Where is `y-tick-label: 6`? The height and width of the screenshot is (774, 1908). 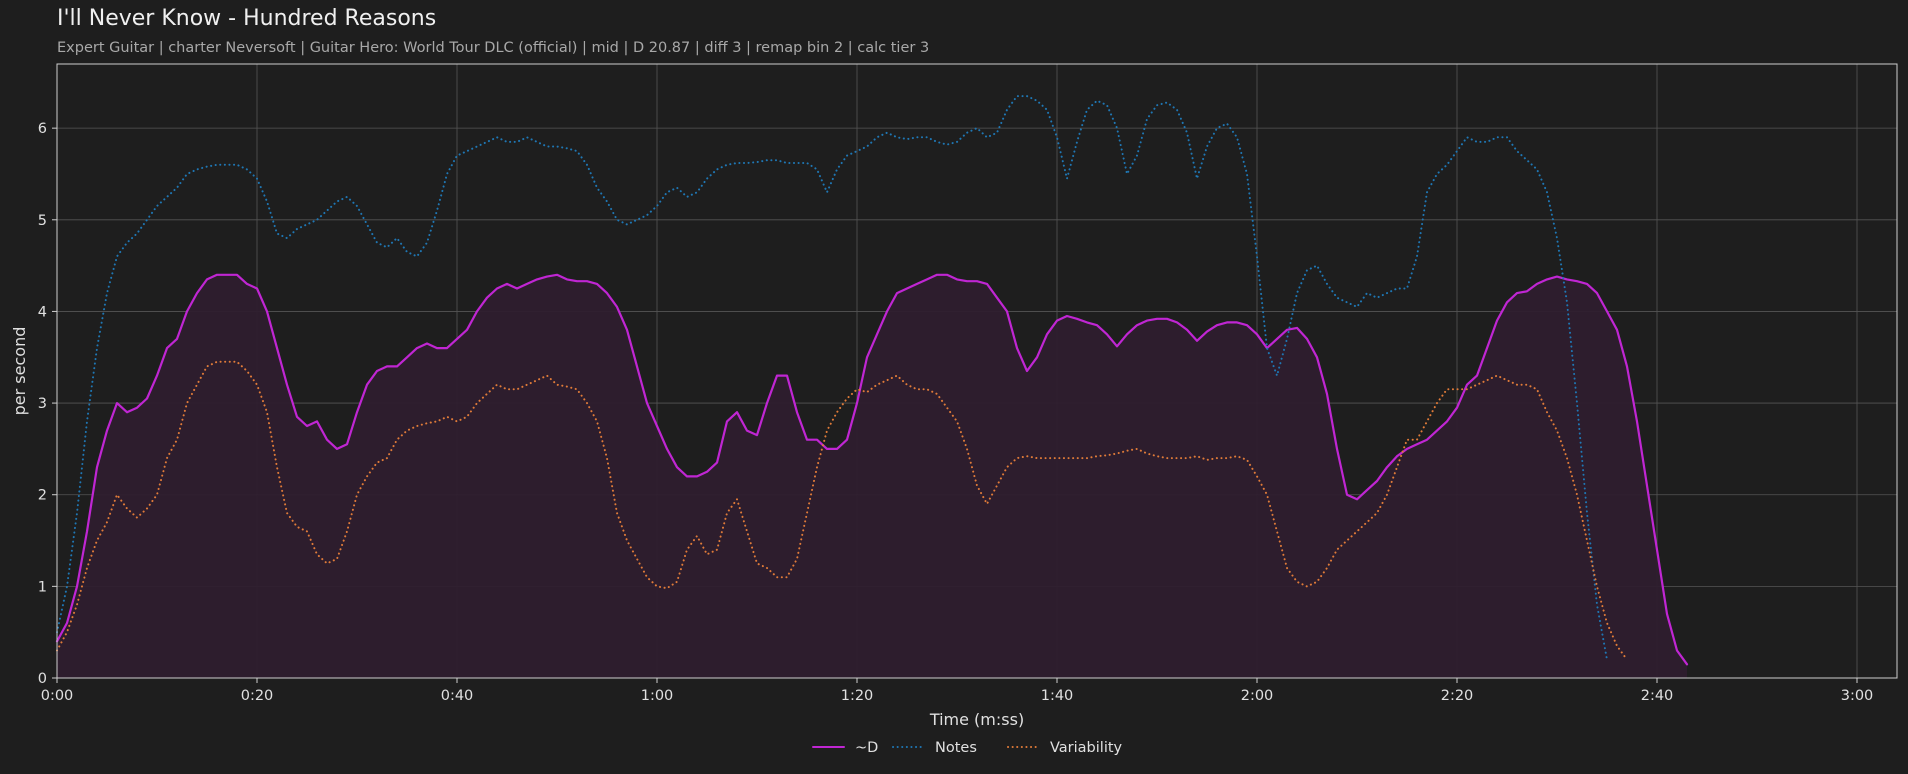 y-tick-label: 6 is located at coordinates (42, 129).